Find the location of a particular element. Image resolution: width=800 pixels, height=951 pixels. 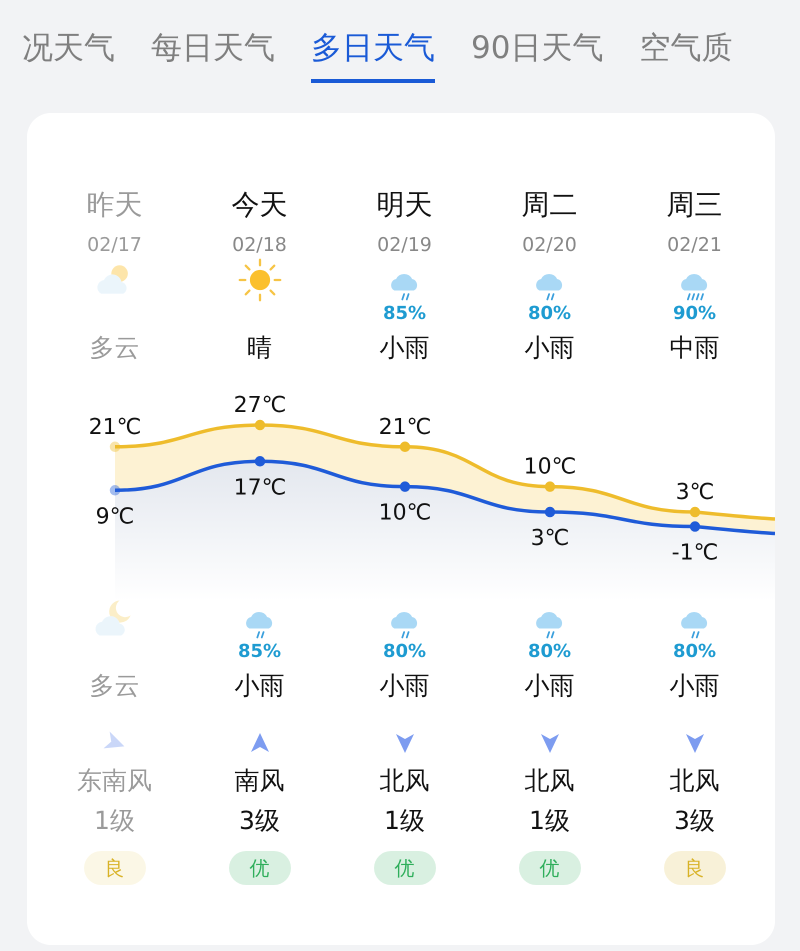

day-label: 周三 is located at coordinates (694, 205).